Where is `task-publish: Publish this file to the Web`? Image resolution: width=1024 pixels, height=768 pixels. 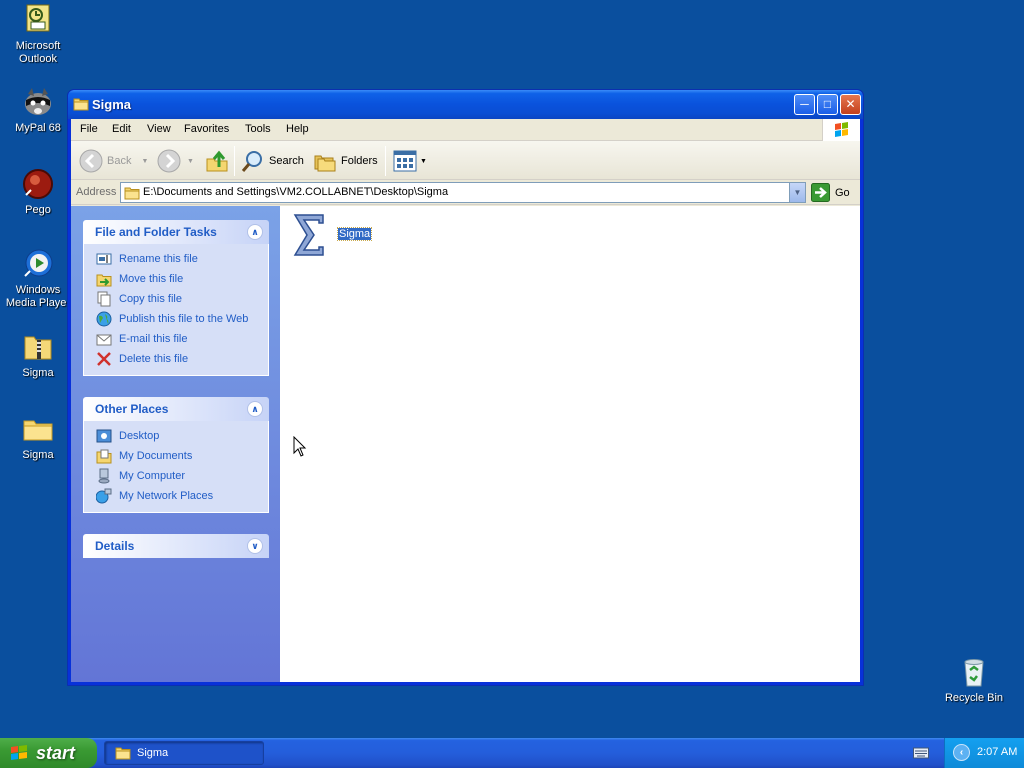 task-publish: Publish this file to the Web is located at coordinates (176, 319).